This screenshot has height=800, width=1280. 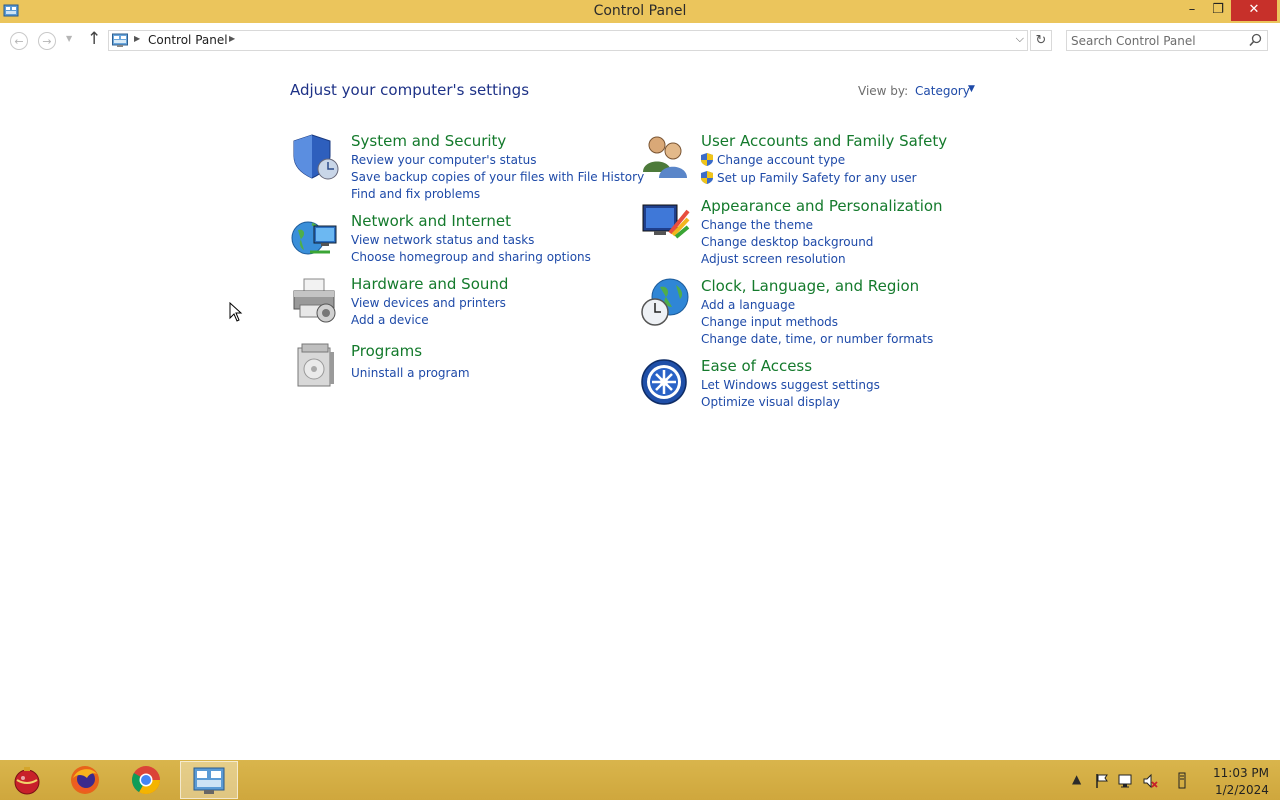 I want to click on taskbar-app-ornament, so click(x=29, y=780).